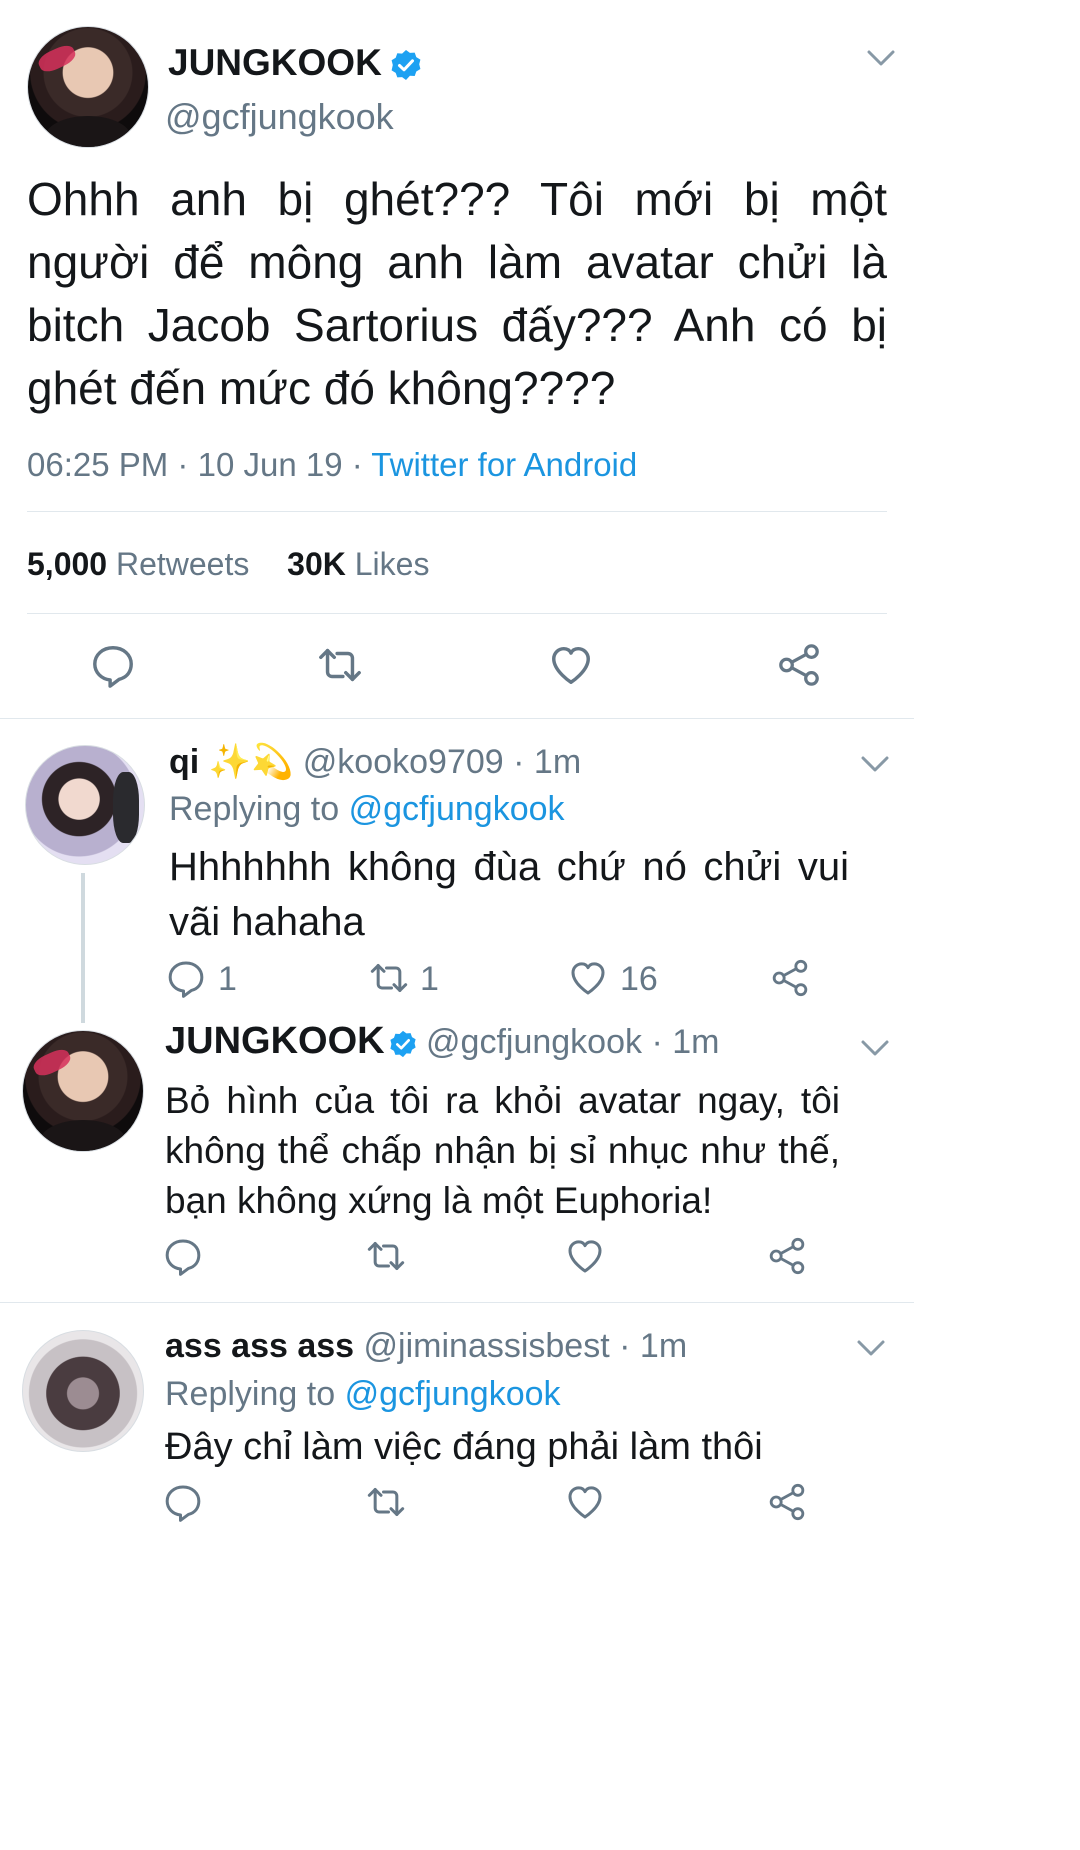 This screenshot has width=1080, height=1850. What do you see at coordinates (83, 948) in the screenshot?
I see `thread-line` at bounding box center [83, 948].